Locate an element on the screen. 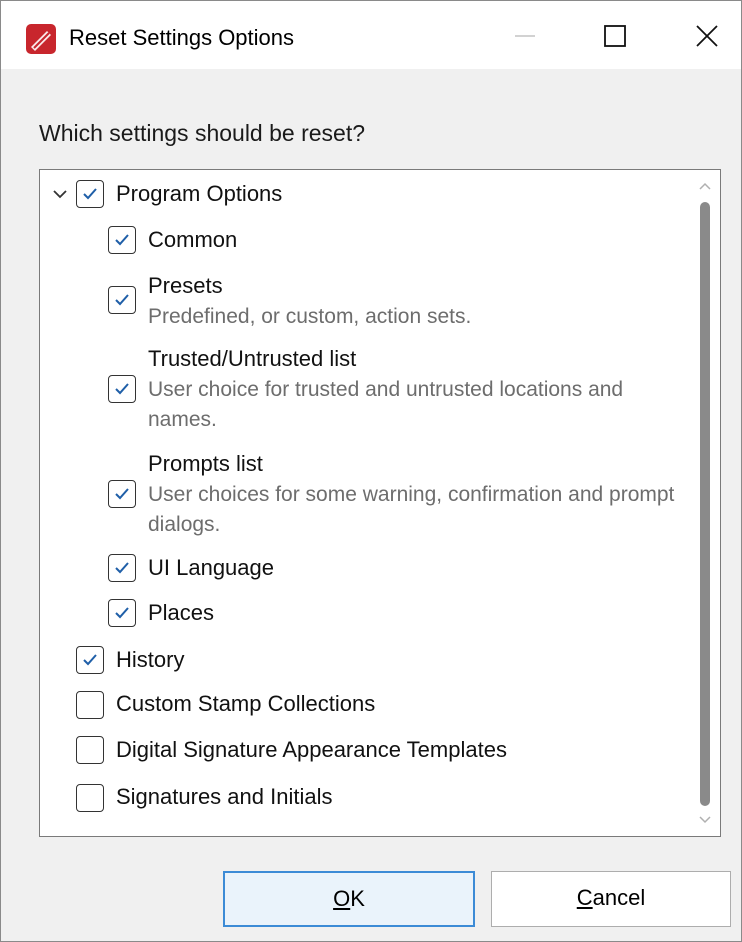 The width and height of the screenshot is (742, 942). prompt-text: Which settings should be reset? is located at coordinates (202, 133).